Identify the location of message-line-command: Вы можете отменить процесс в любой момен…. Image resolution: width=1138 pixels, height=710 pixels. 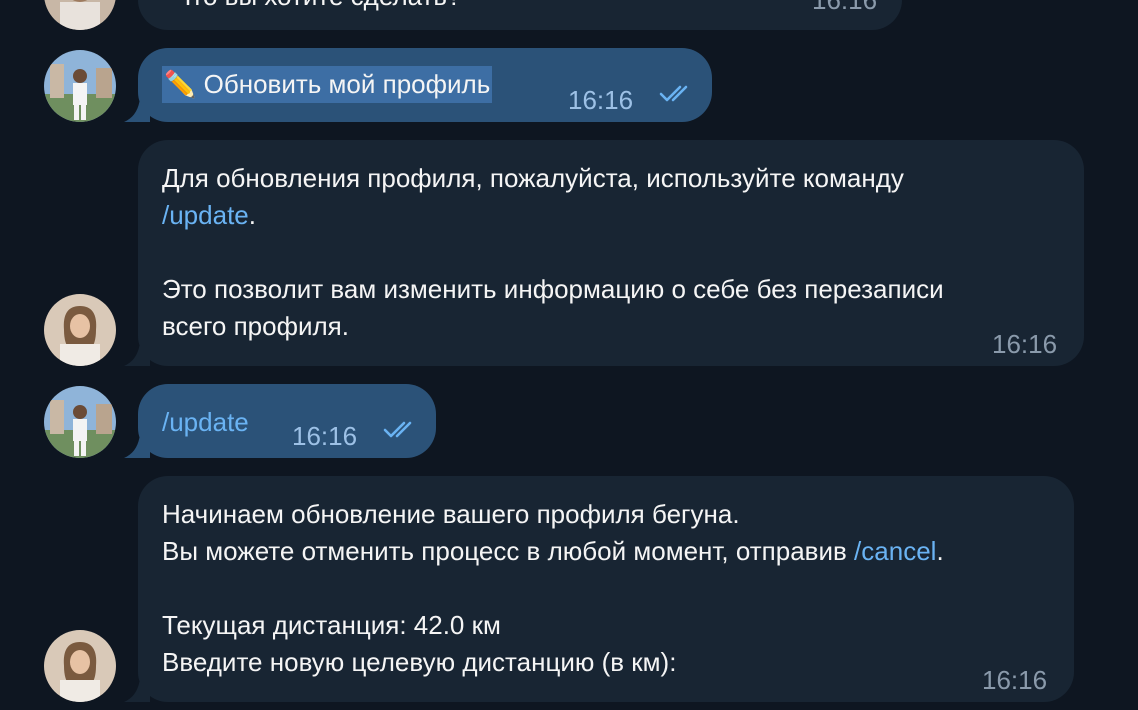
(612, 551).